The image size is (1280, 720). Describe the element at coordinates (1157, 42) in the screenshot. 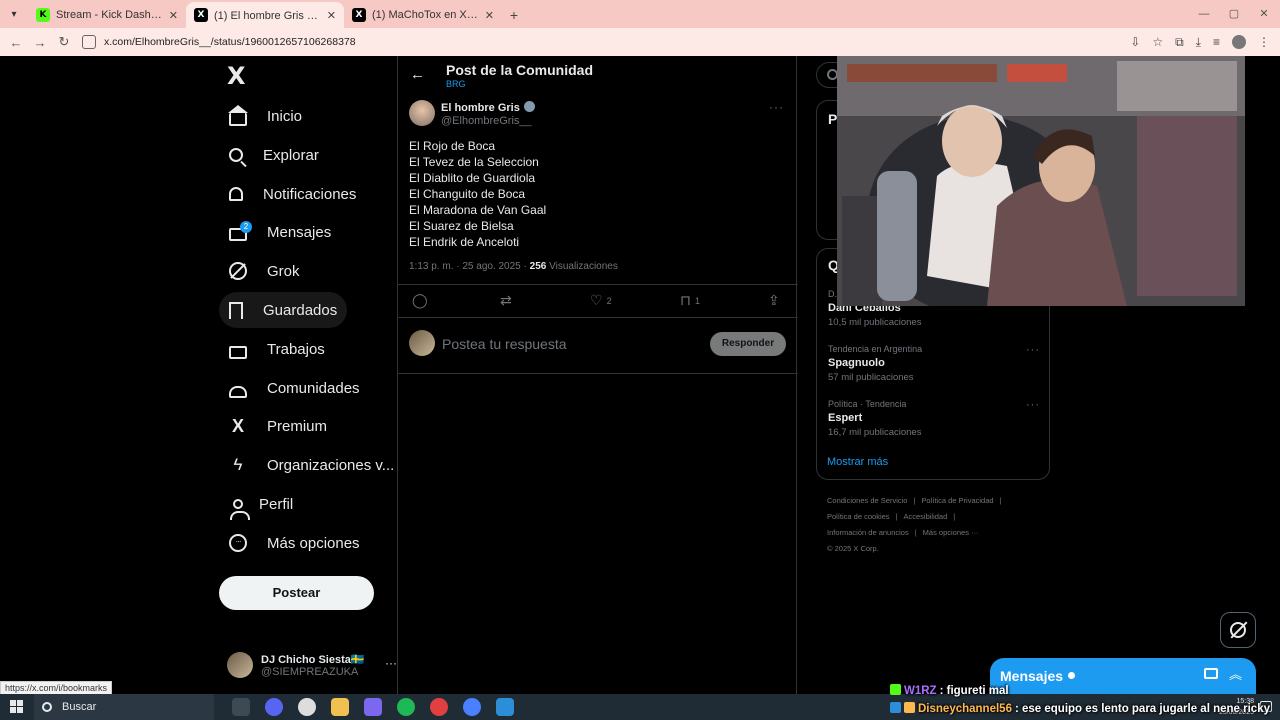

I see `star-icon: ☆` at that location.